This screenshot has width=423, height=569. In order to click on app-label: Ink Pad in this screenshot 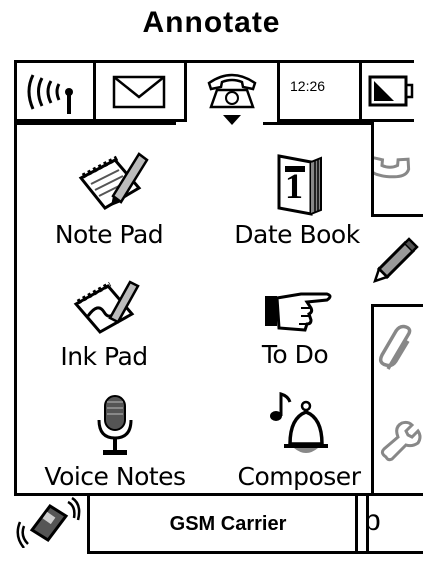, I will do `click(104, 356)`.